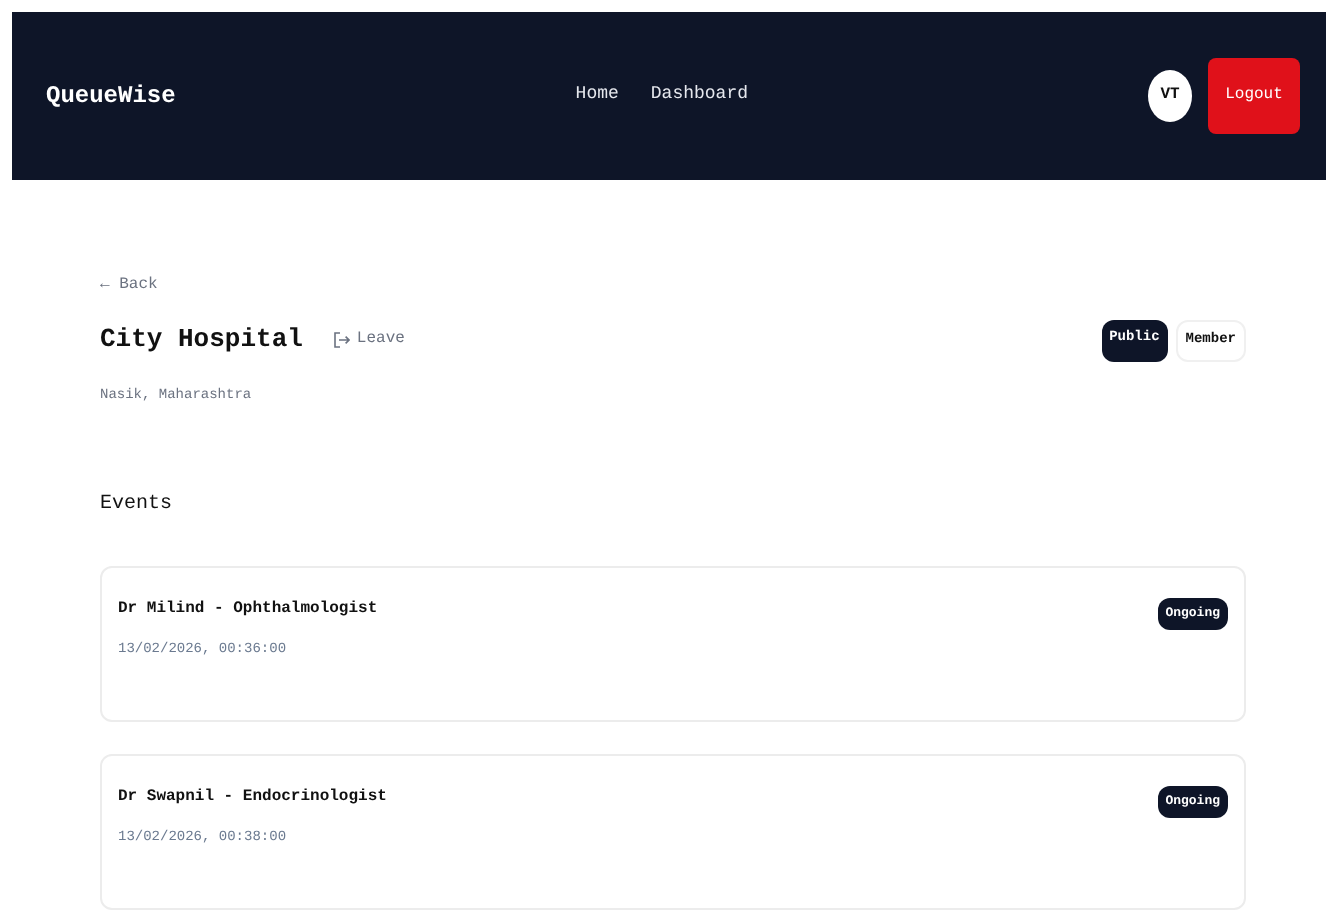  Describe the element at coordinates (252, 798) in the screenshot. I see `event-title: Dr Swapnil - Endocrinologist` at that location.